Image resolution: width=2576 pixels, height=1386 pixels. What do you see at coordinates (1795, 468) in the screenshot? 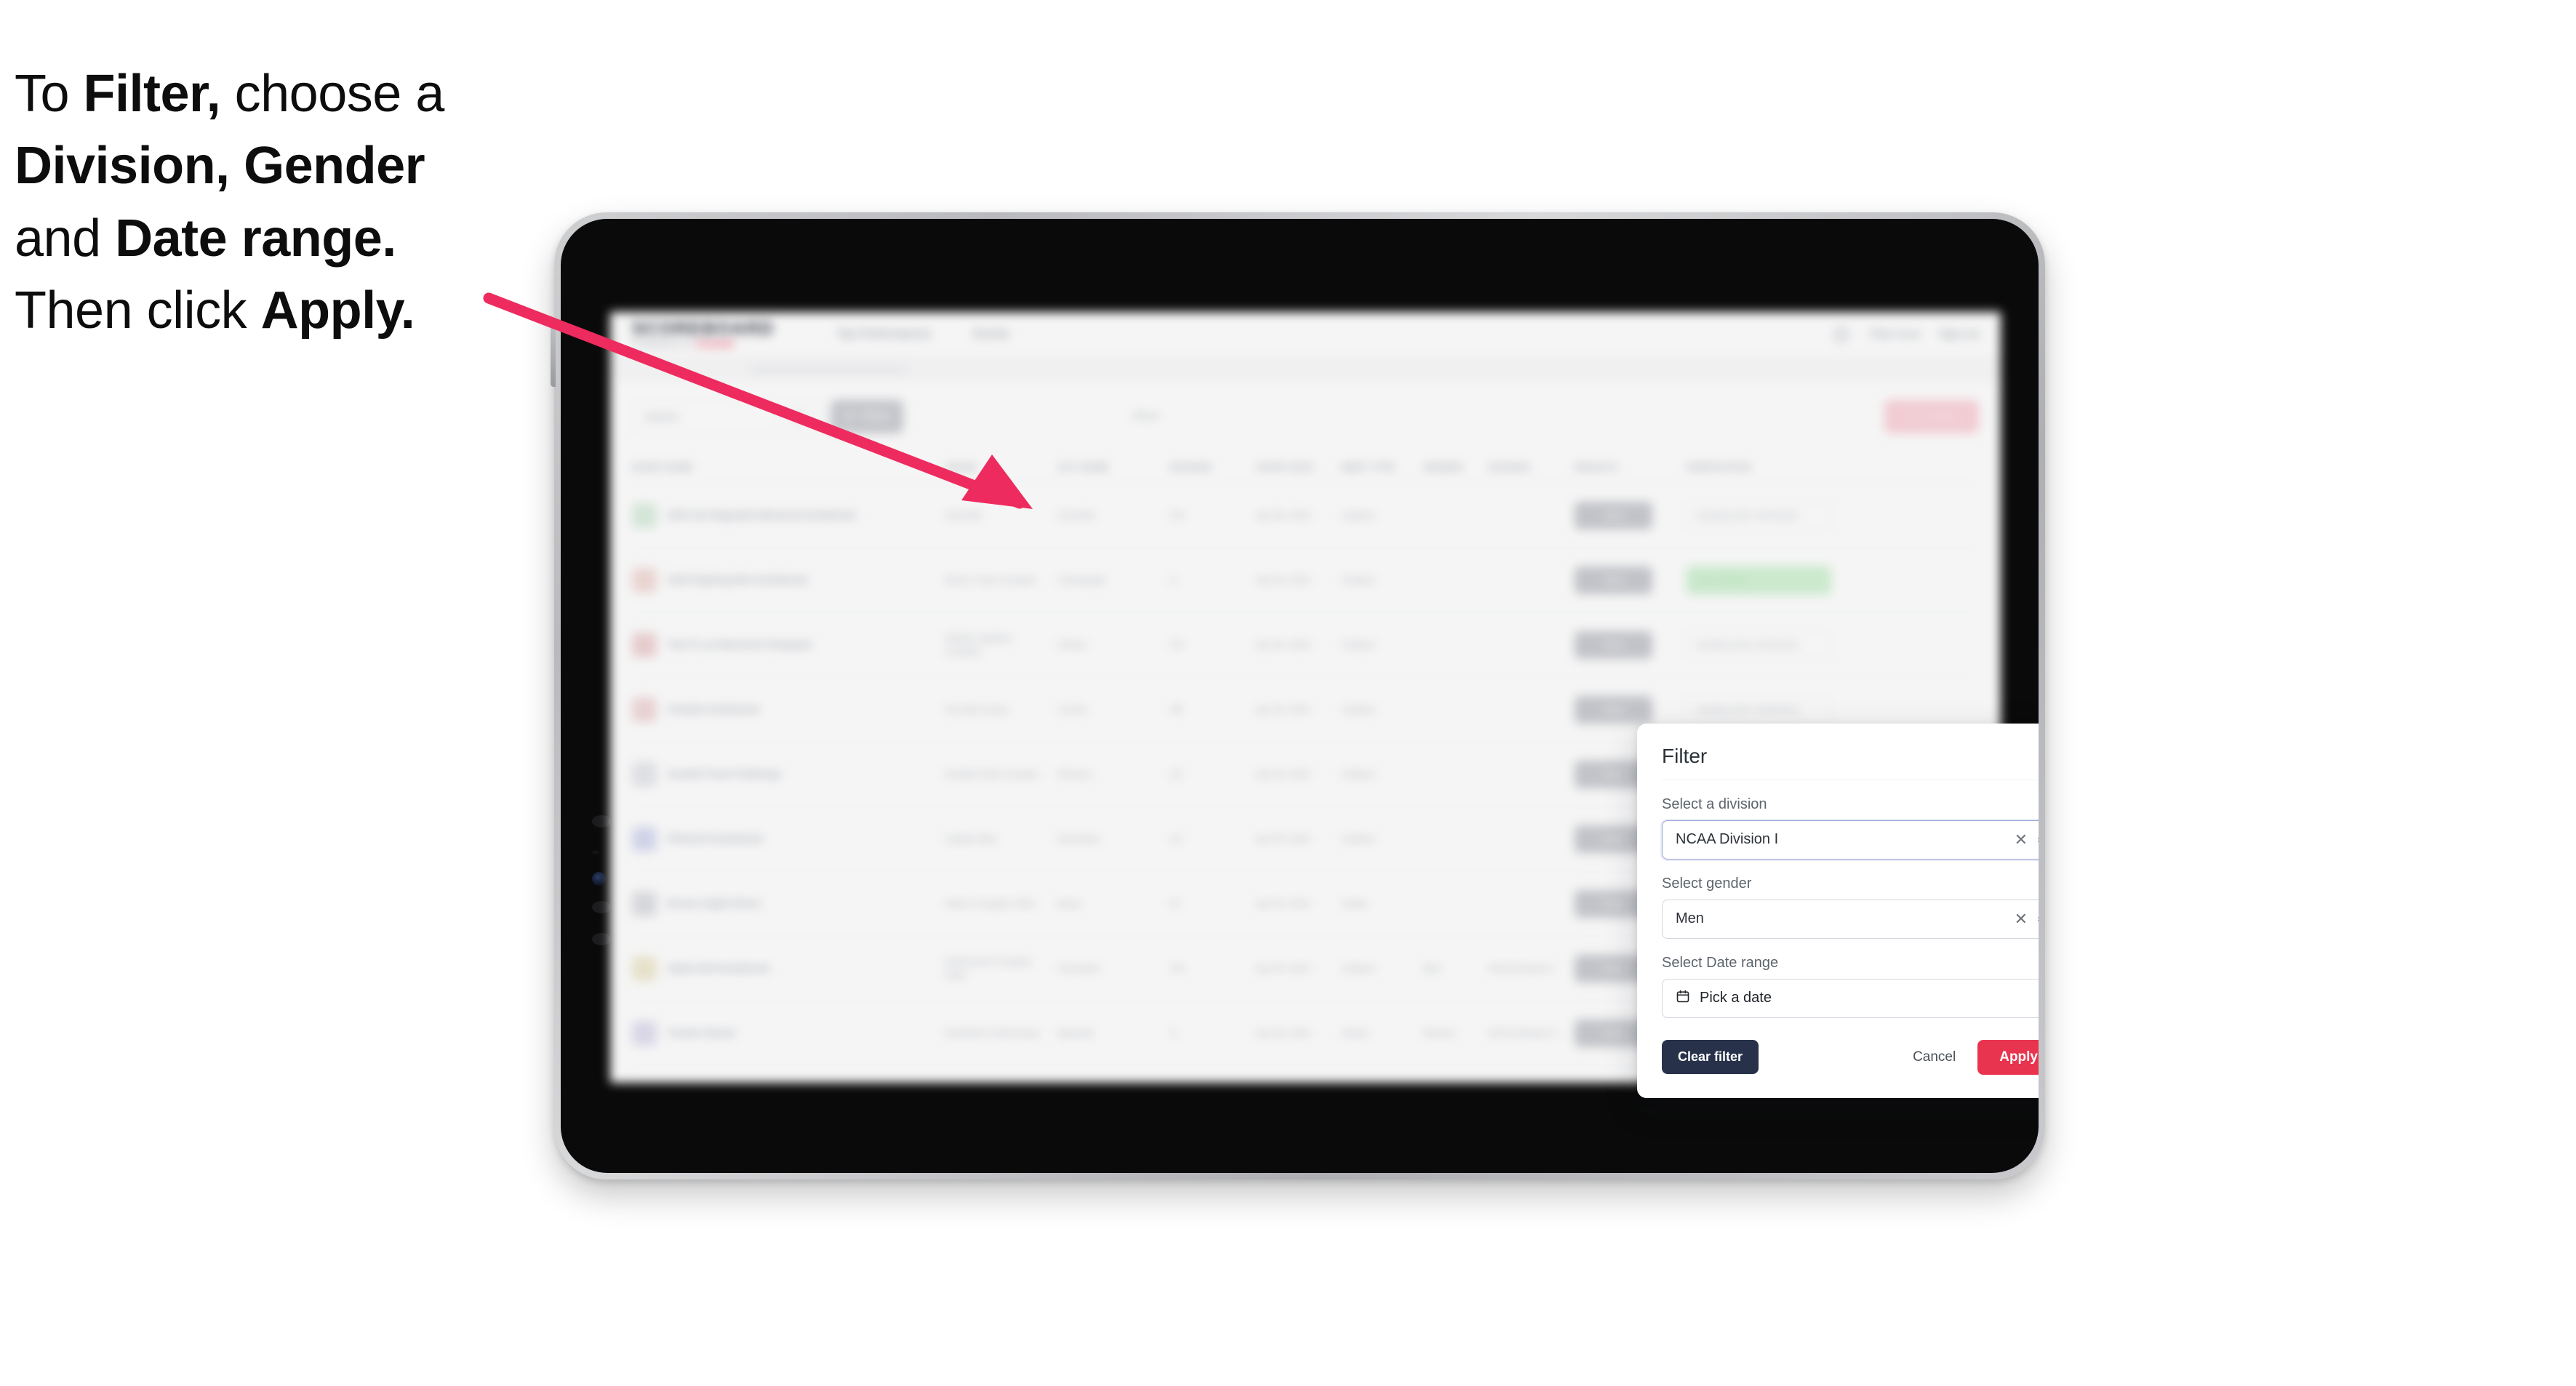
I see `column-header-verification: VERIFICATION` at bounding box center [1795, 468].